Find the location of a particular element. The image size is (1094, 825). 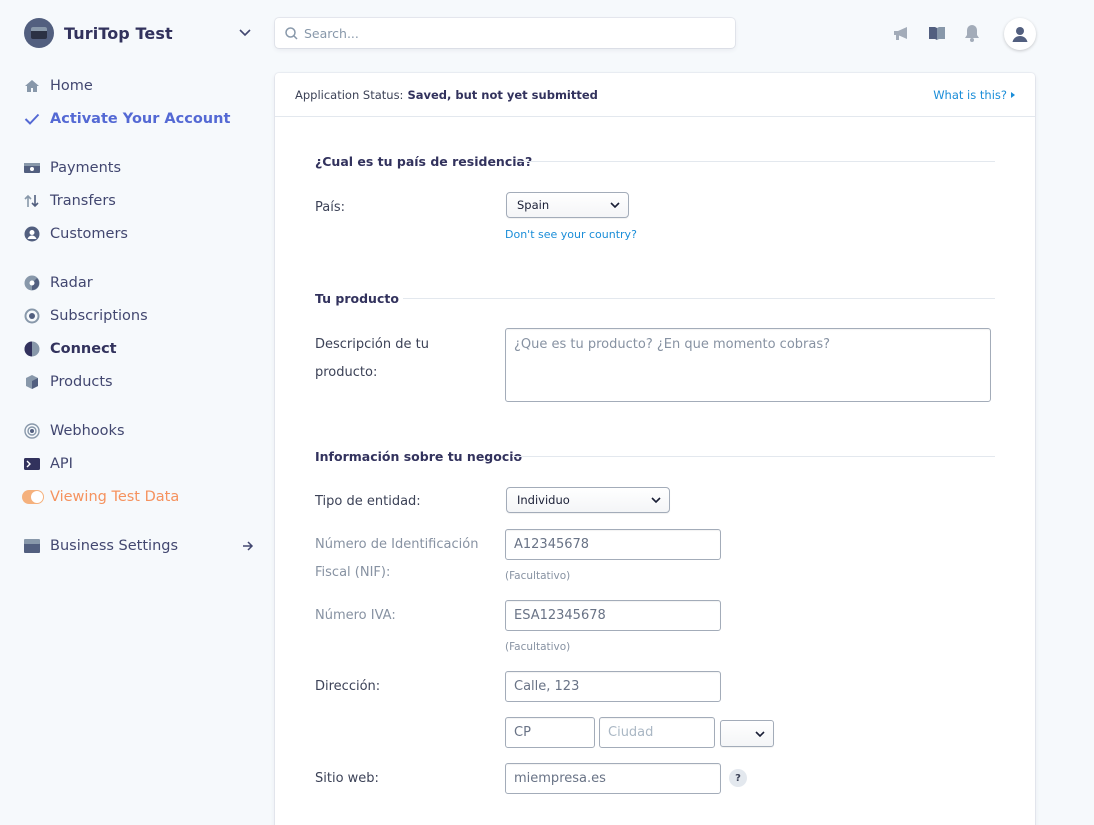

sidebar-item-label: Connect is located at coordinates (83, 349).